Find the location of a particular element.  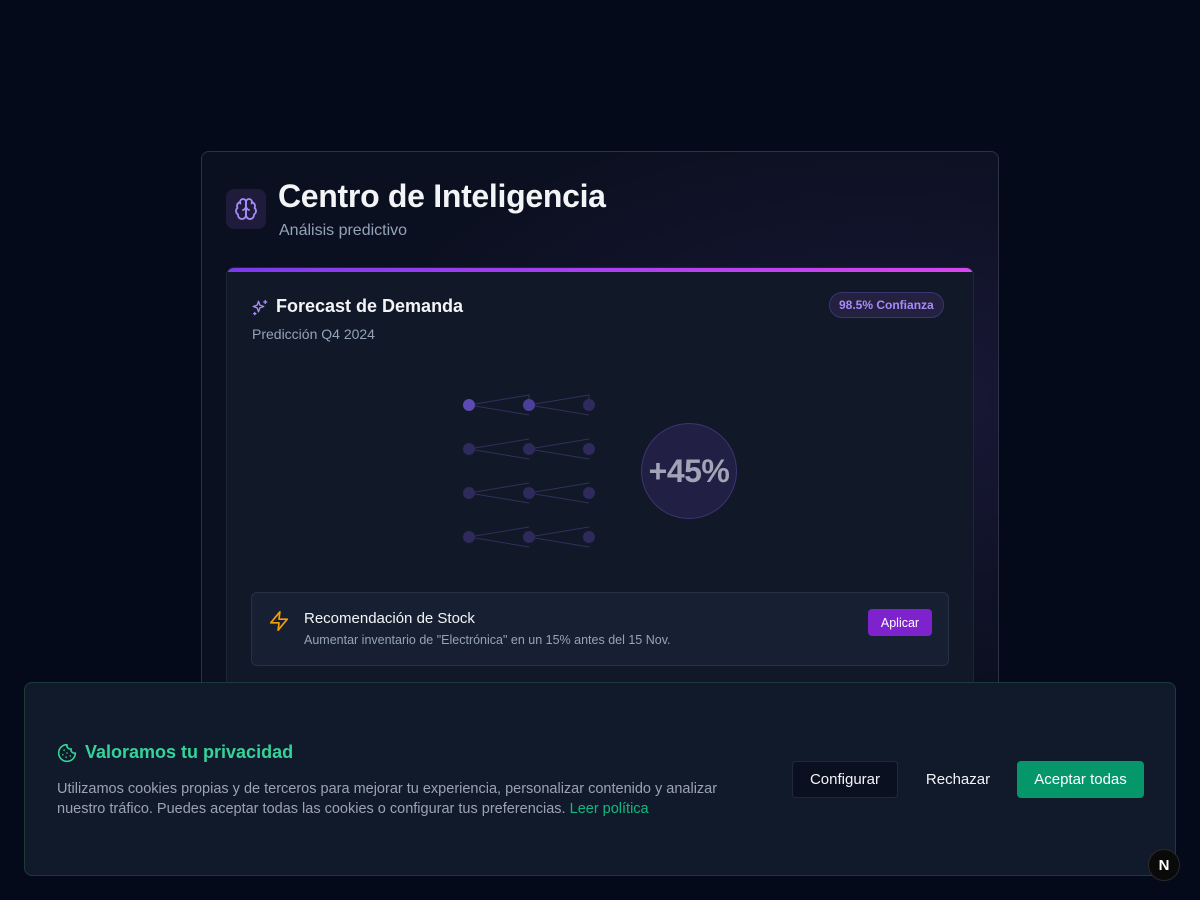

confidence-badge: 98.5% Confianza is located at coordinates (886, 305).